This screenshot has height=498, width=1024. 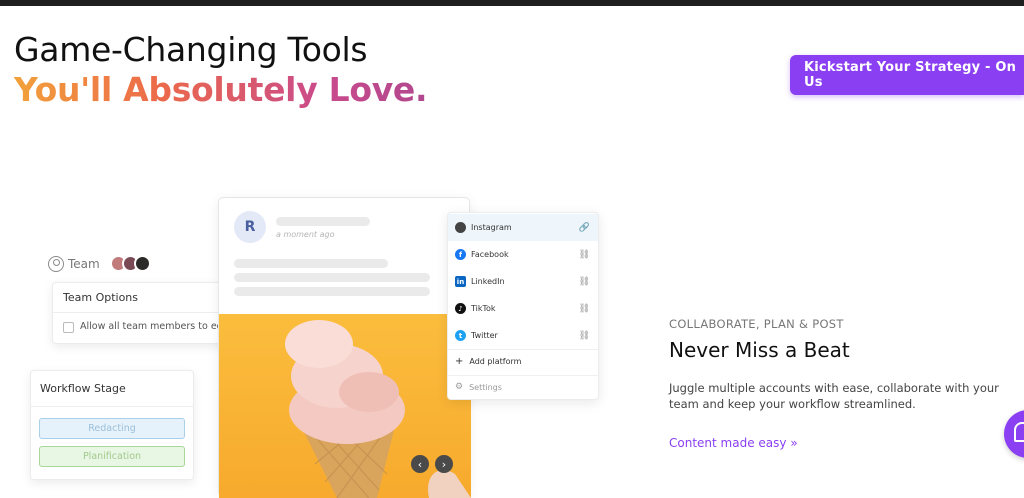 I want to click on tiktok-icon: ♪, so click(x=460, y=308).